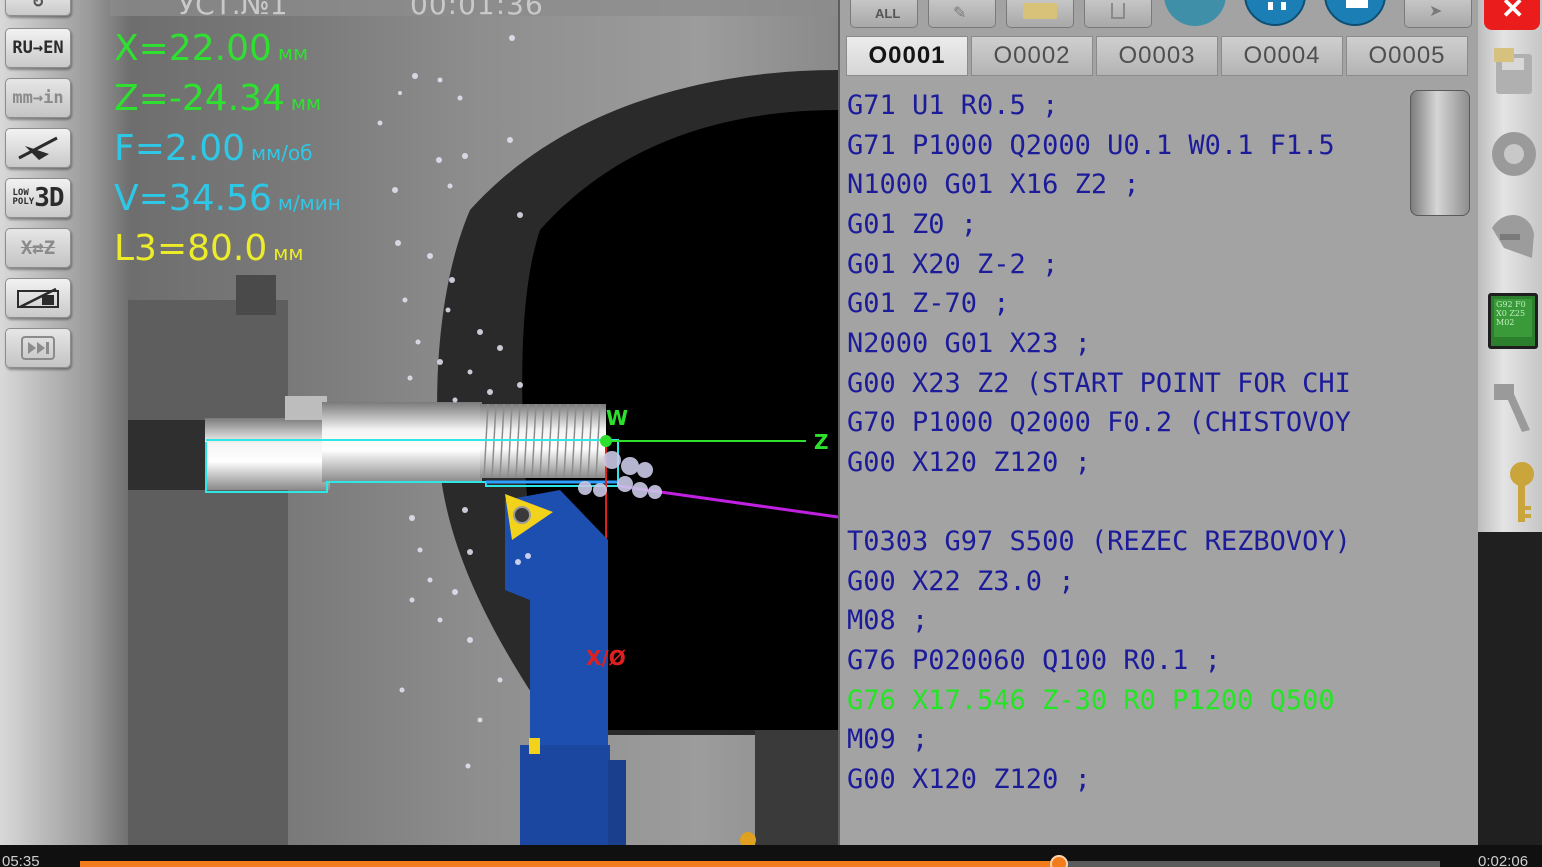 The image size is (1542, 867). I want to click on code-line: T0303 G97 S500 (REZEC REZBOVOY), so click(1127, 542).